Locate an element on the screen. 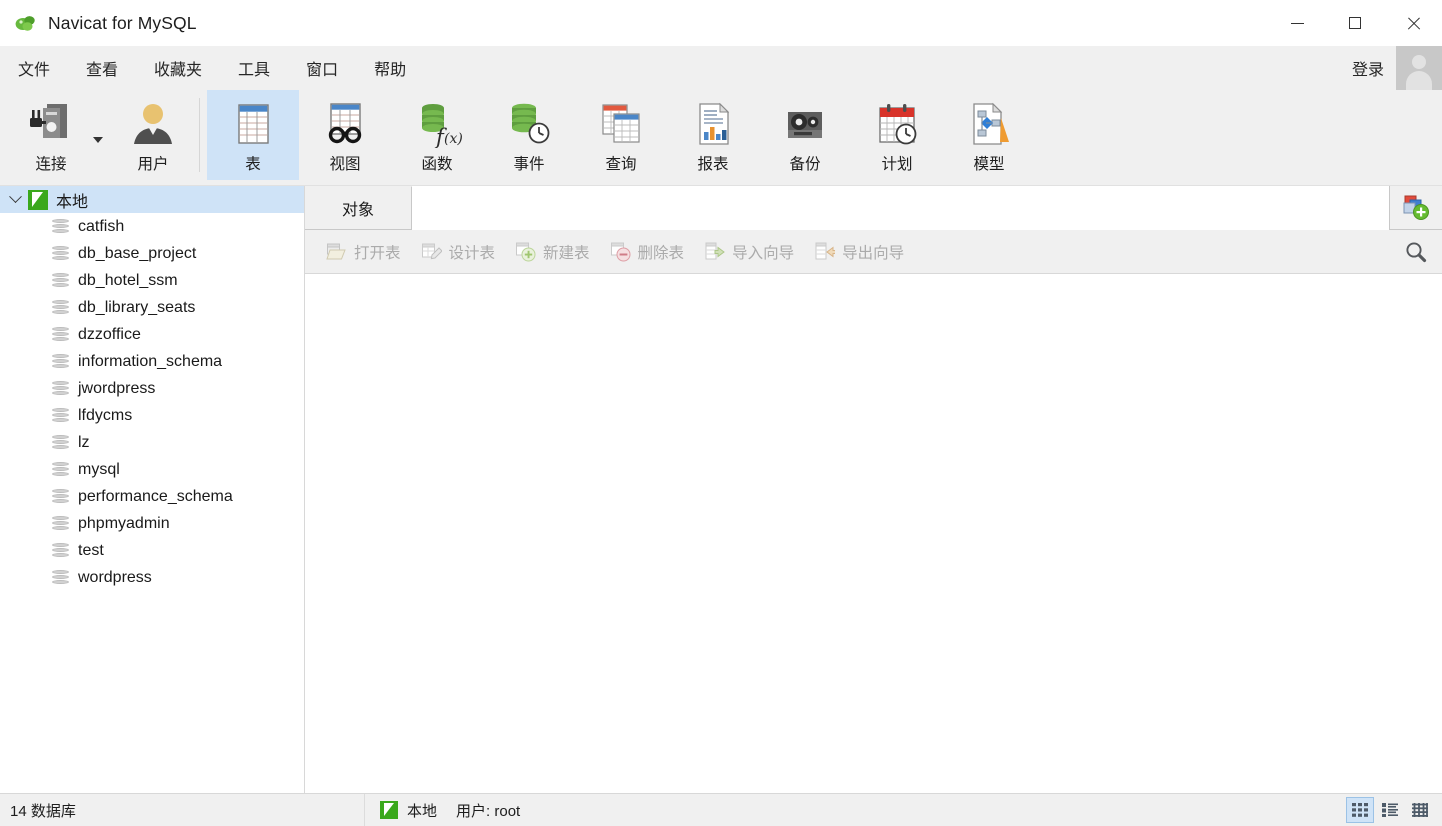 The image size is (1442, 826). main-toolbar: 连接 用户 表 视图 f (x) 函数 事件 查询 报表 备份 计划 模型 is located at coordinates (721, 138).